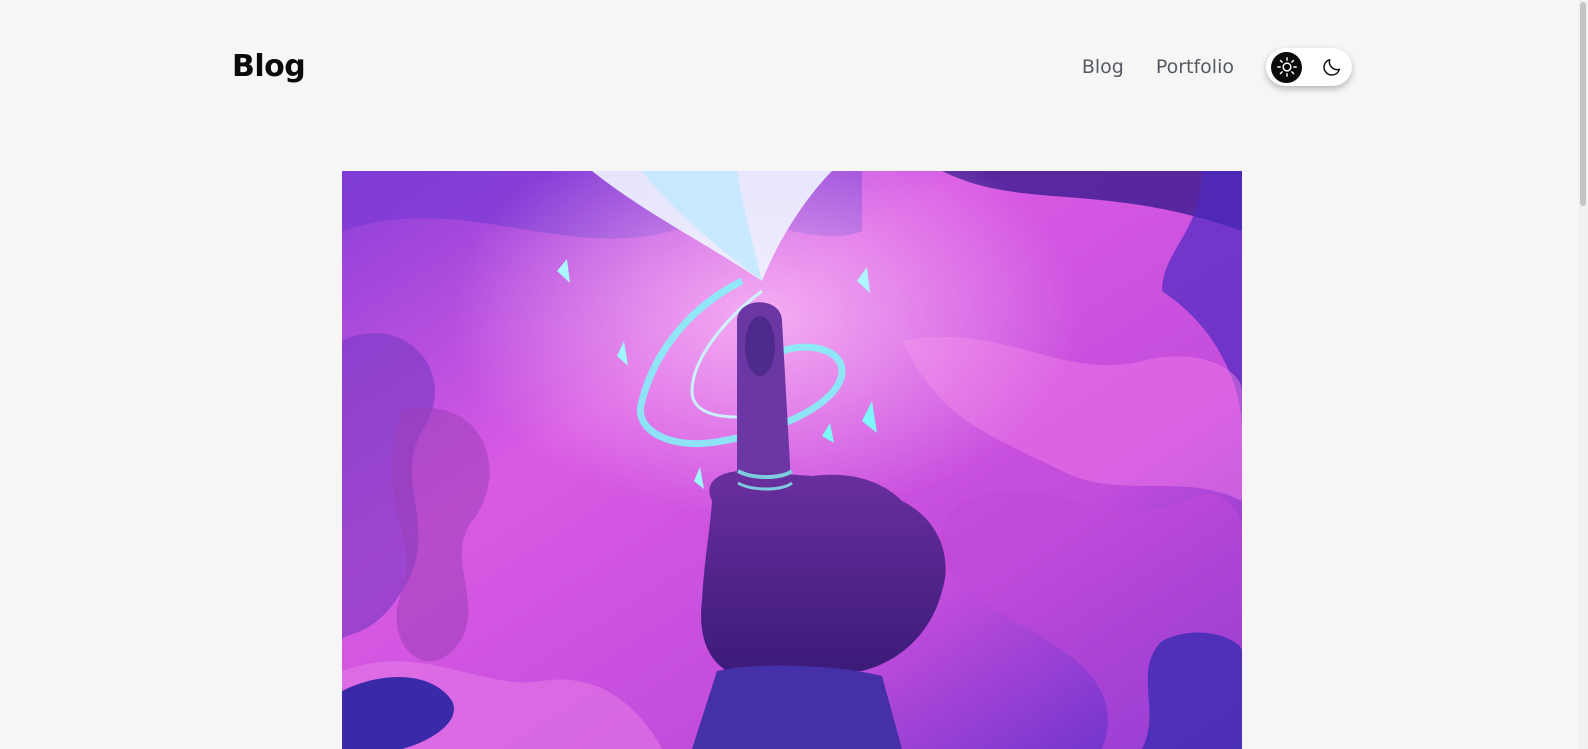  I want to click on theme-toggle, so click(1309, 67).